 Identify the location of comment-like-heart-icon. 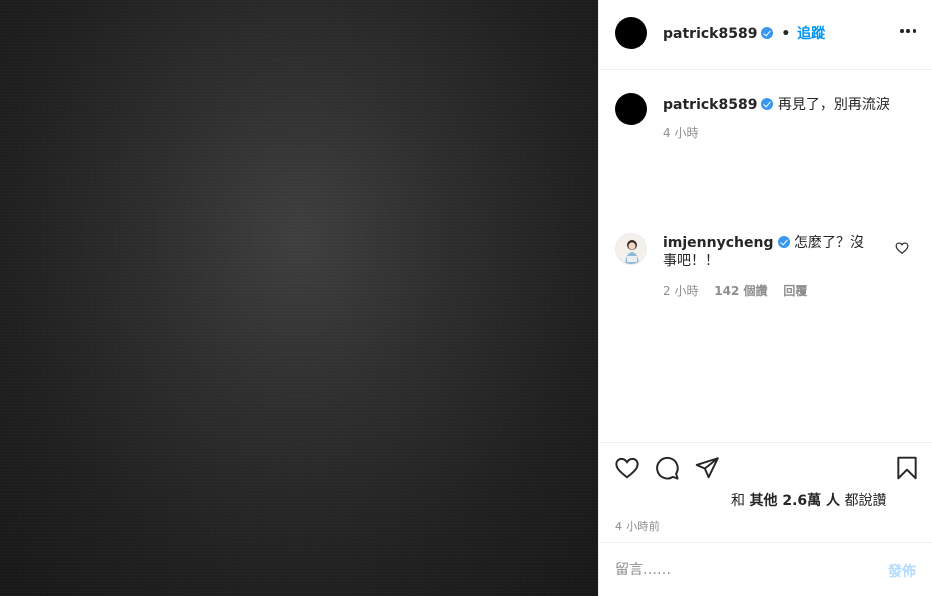
(902, 248).